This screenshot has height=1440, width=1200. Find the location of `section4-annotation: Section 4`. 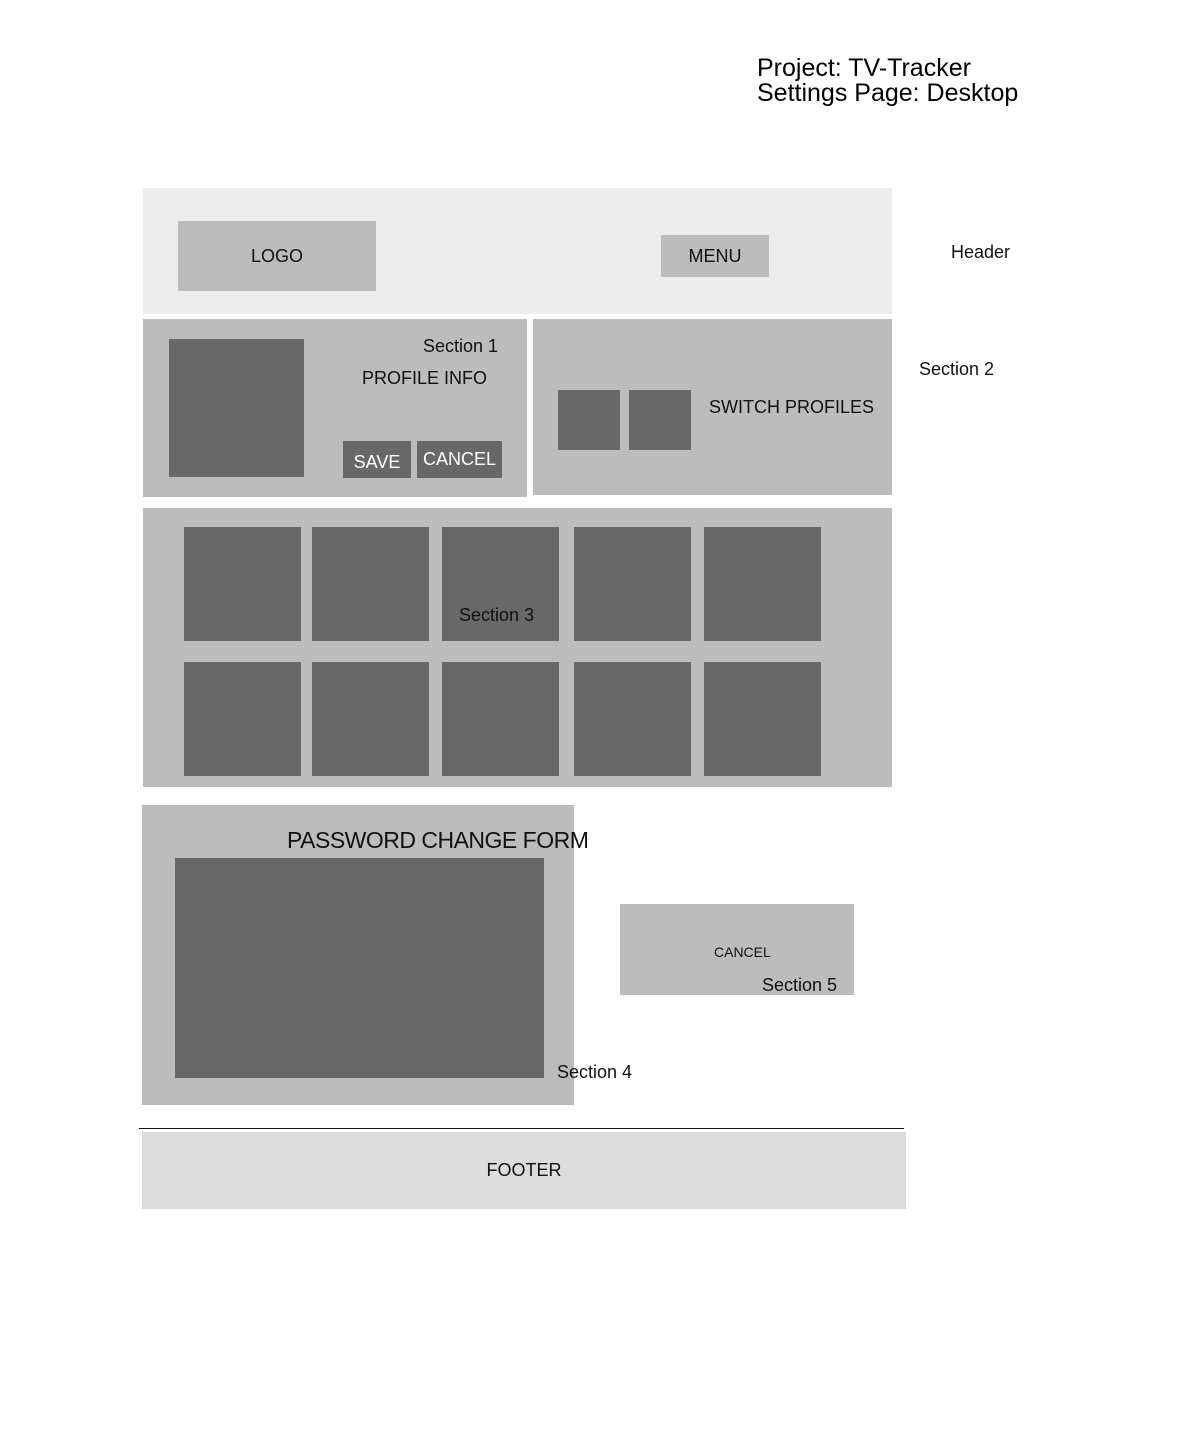

section4-annotation: Section 4 is located at coordinates (595, 1072).